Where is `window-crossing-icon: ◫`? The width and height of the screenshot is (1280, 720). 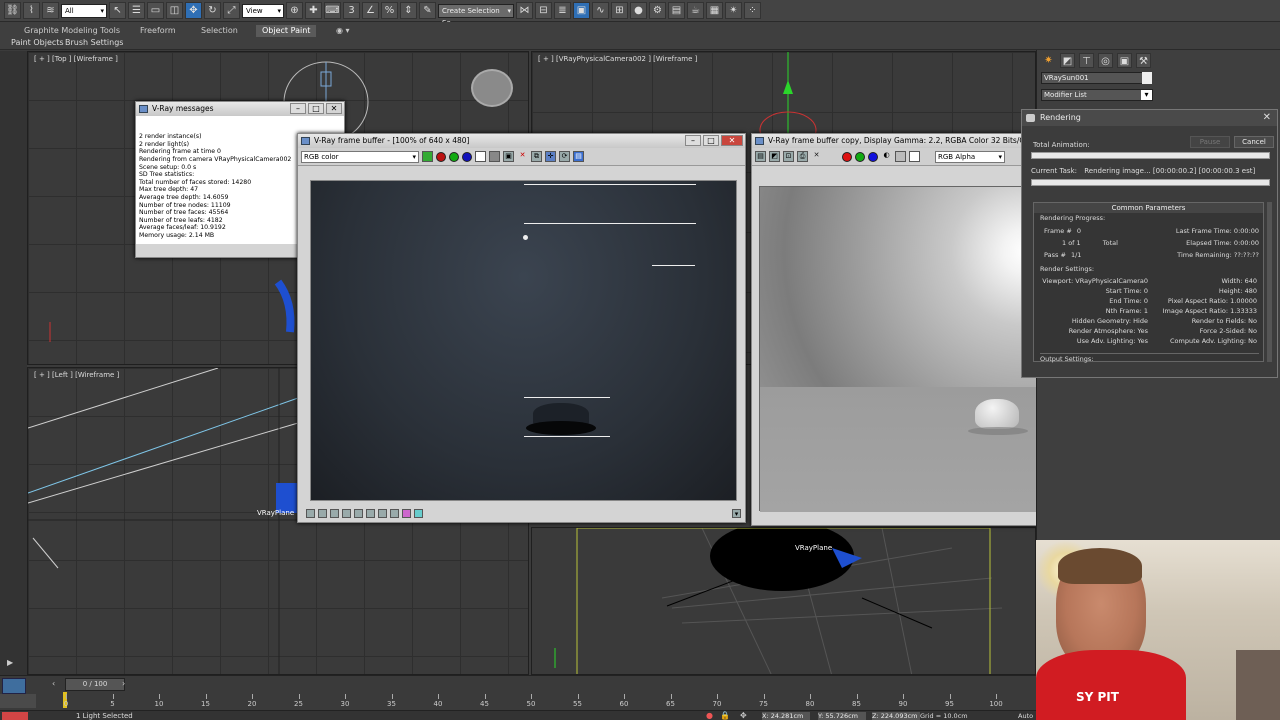 window-crossing-icon: ◫ is located at coordinates (174, 10).